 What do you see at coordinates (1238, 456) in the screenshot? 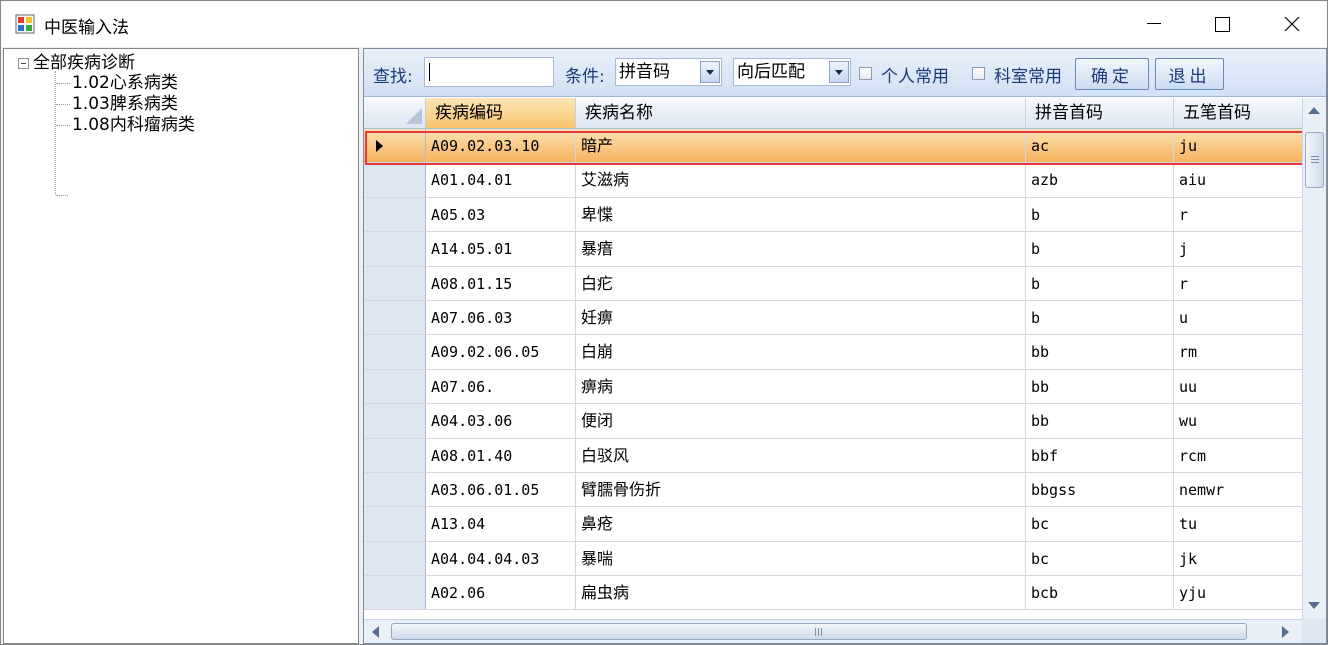
I see `cell-wubi: rcm` at bounding box center [1238, 456].